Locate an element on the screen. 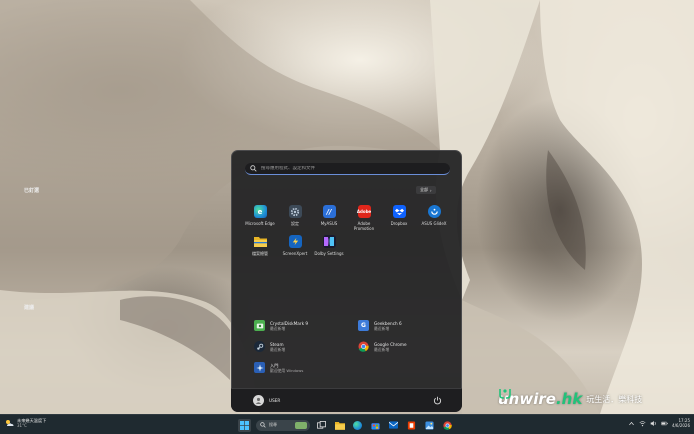  taskbar-file-explorer is located at coordinates (339, 425).